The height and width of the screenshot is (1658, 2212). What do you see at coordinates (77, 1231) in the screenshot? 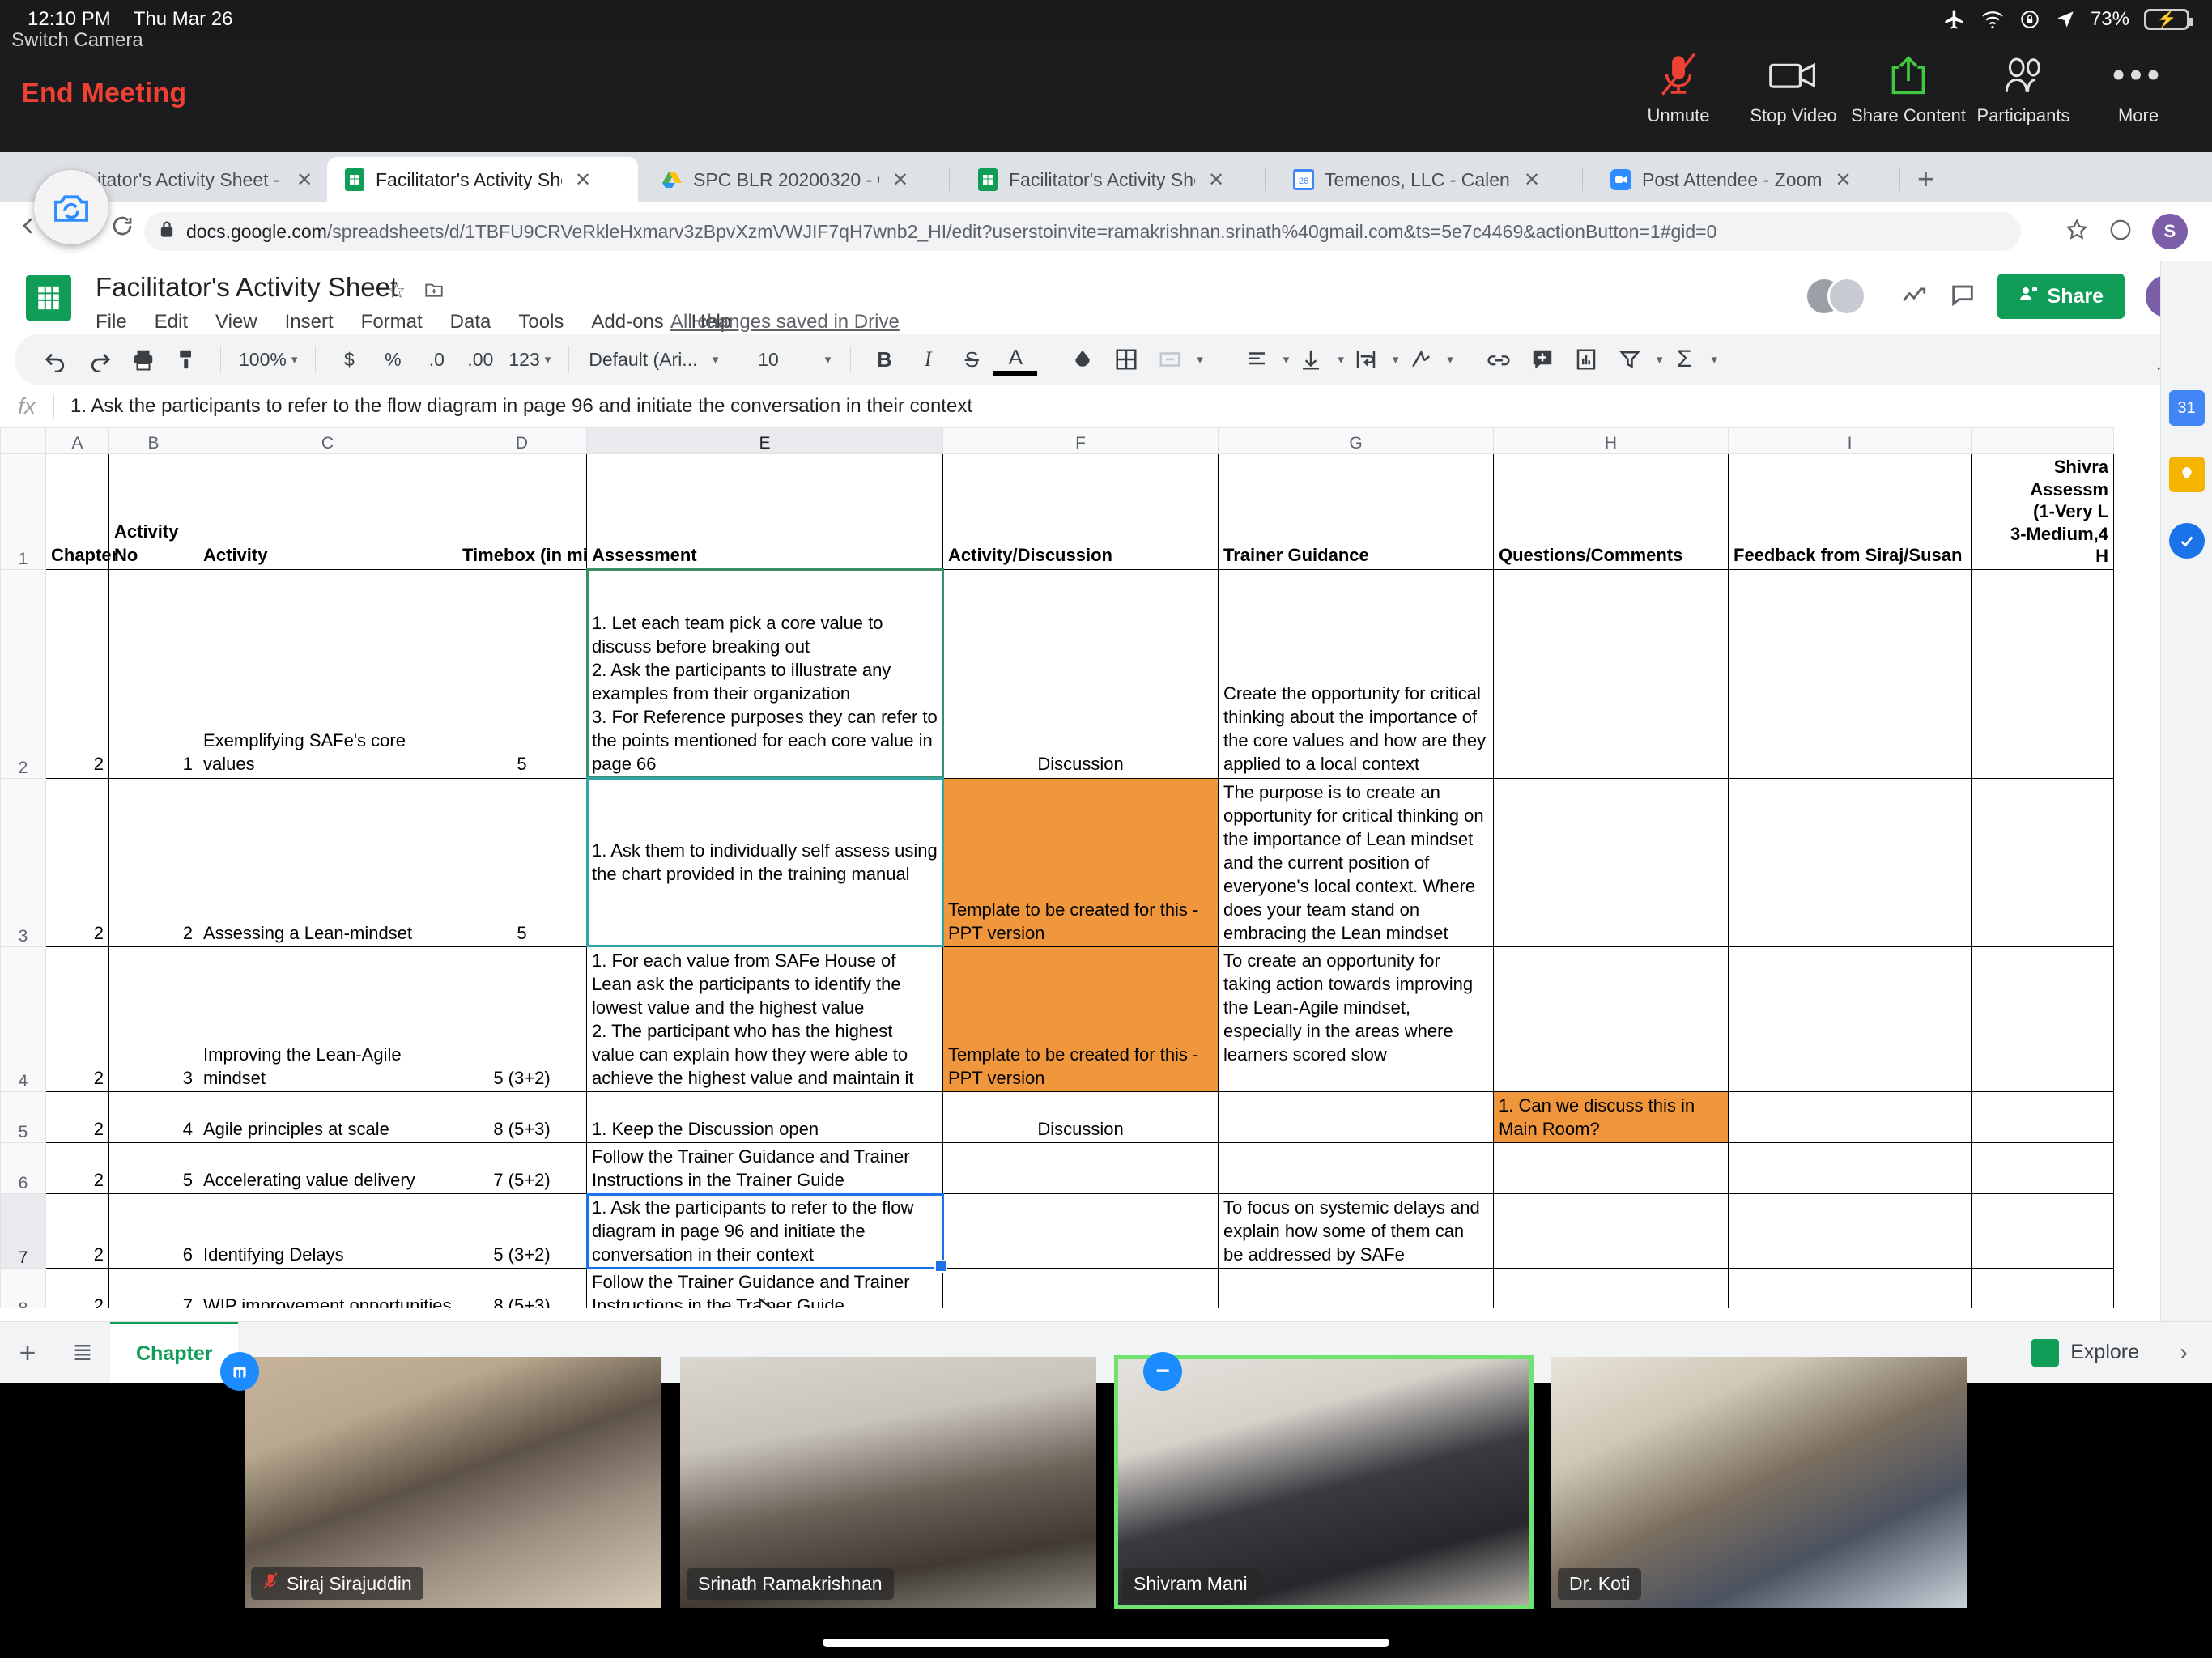
I see `cell-A7: 2` at bounding box center [77, 1231].